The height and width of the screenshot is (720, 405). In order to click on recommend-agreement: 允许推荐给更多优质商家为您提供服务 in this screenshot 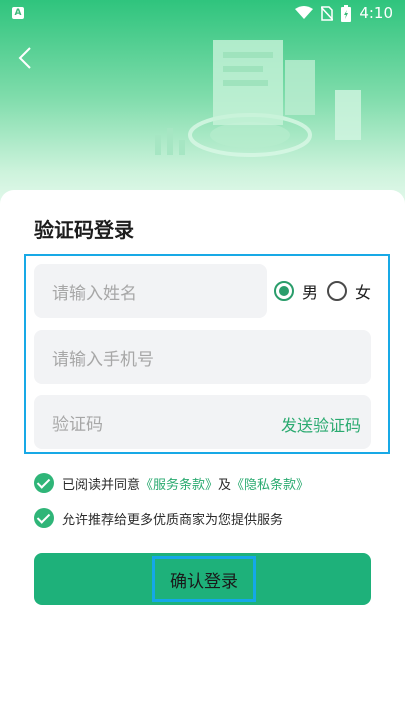, I will do `click(158, 518)`.